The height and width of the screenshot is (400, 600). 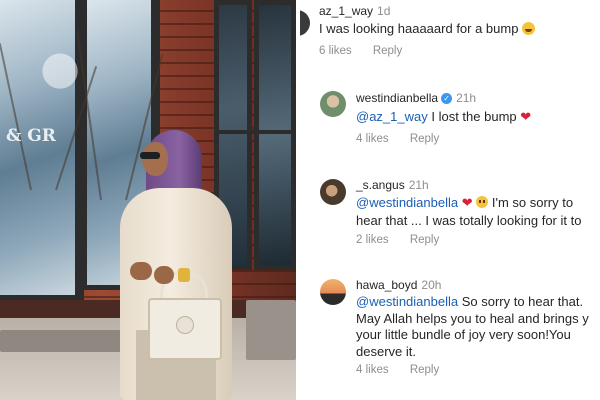 What do you see at coordinates (60, 67) in the screenshot?
I see `window-lettering-large: ●` at bounding box center [60, 67].